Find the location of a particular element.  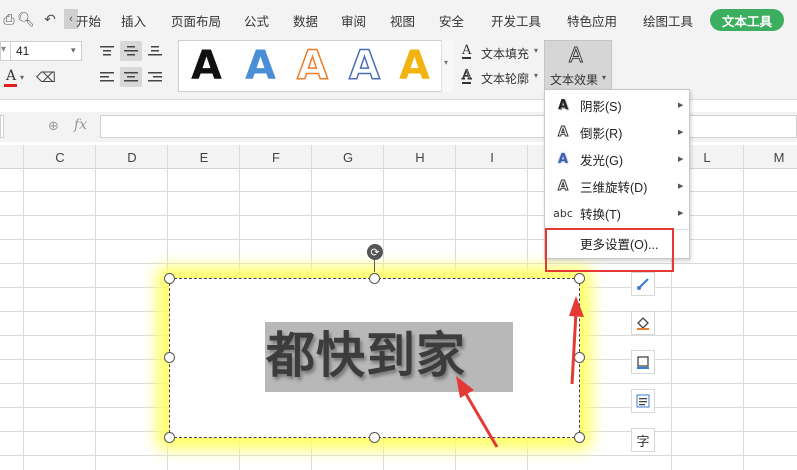

arrow-right-head-icon is located at coordinates (576, 306).